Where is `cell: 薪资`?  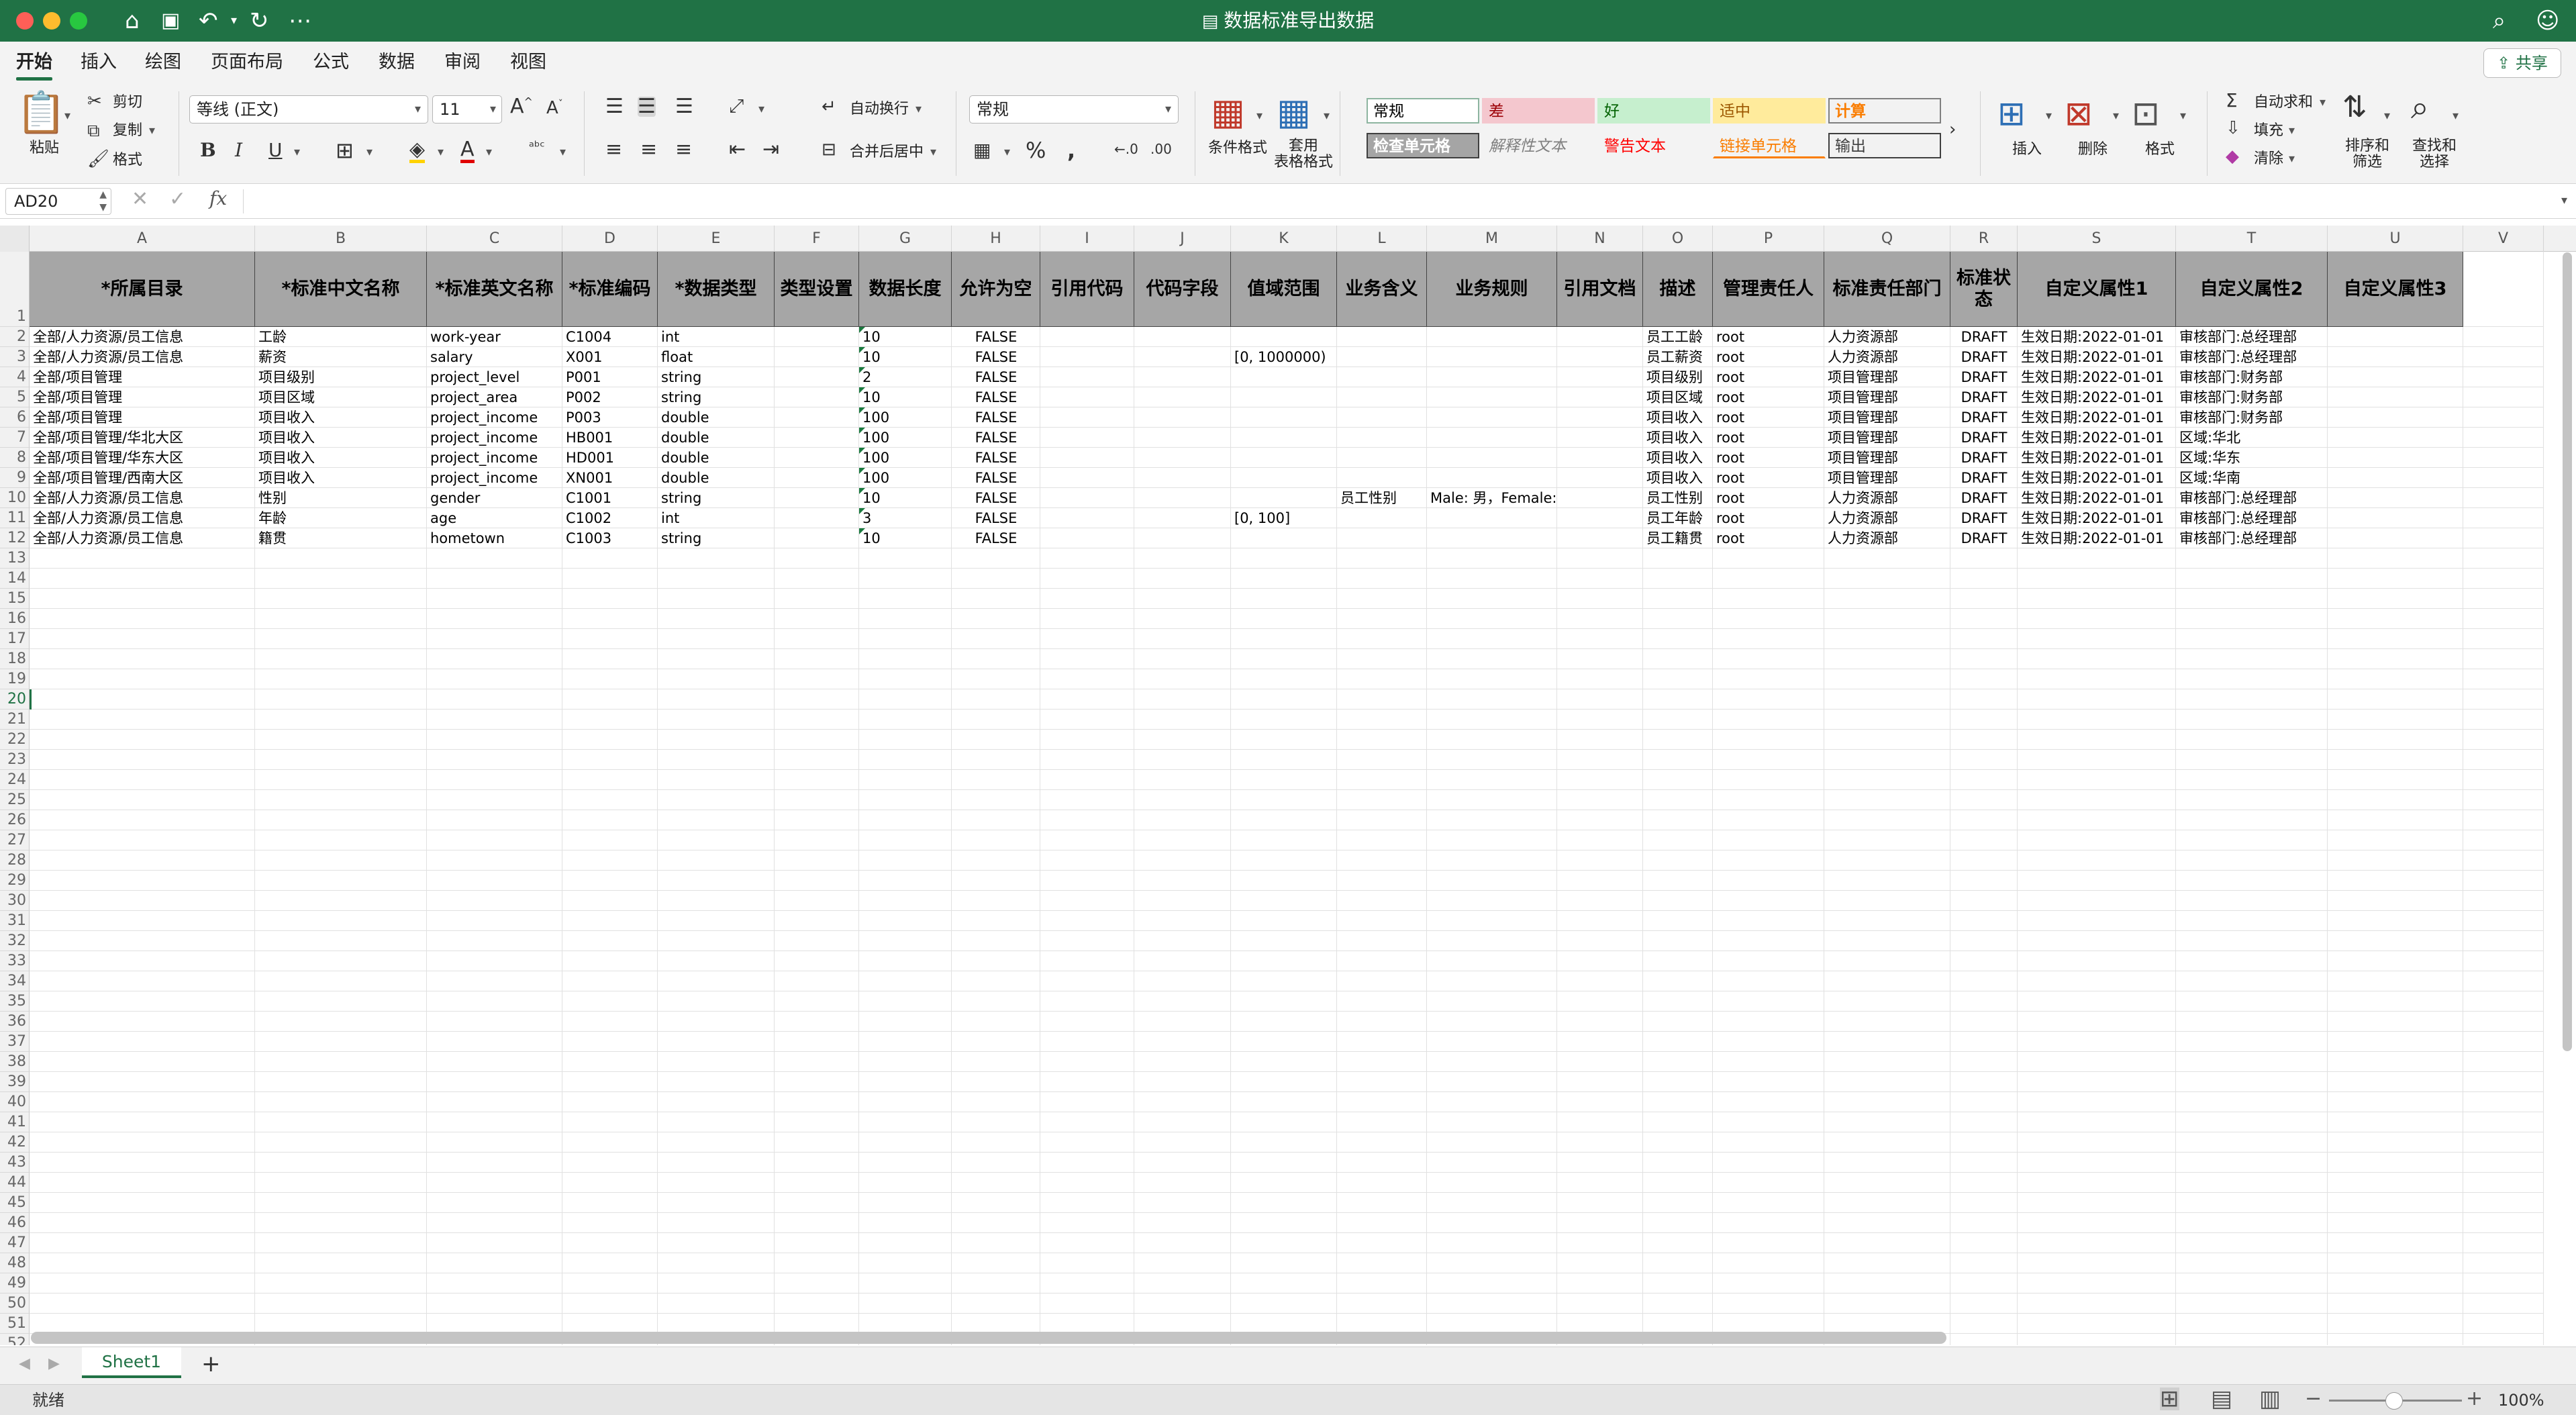 cell: 薪资 is located at coordinates (341, 357).